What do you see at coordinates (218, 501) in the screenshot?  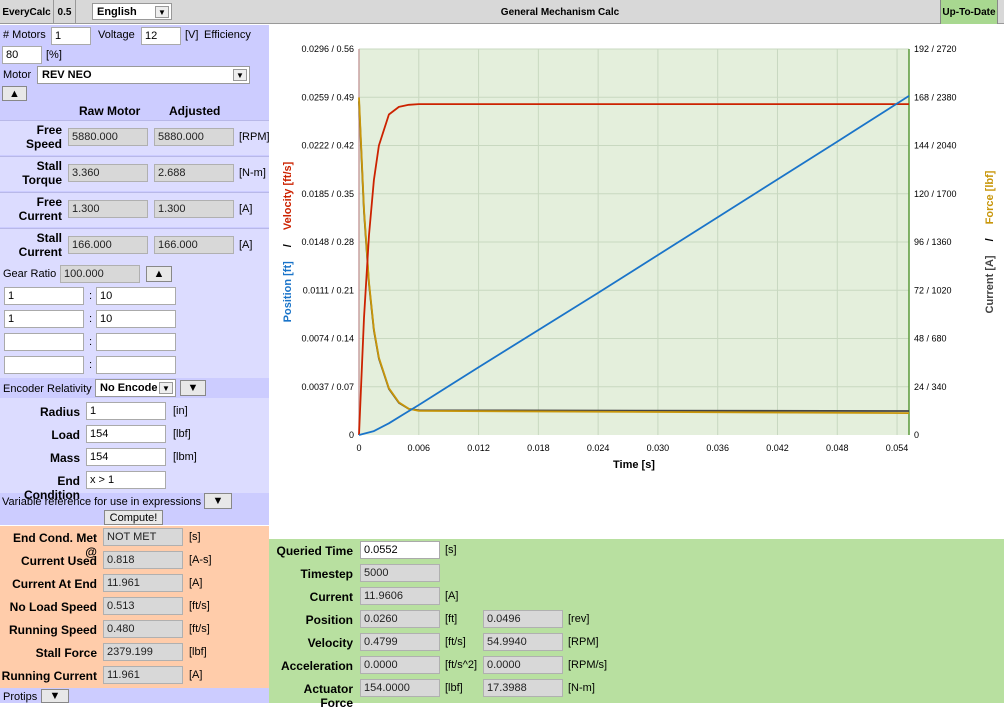 I see `variable-reference-button: ▼` at bounding box center [218, 501].